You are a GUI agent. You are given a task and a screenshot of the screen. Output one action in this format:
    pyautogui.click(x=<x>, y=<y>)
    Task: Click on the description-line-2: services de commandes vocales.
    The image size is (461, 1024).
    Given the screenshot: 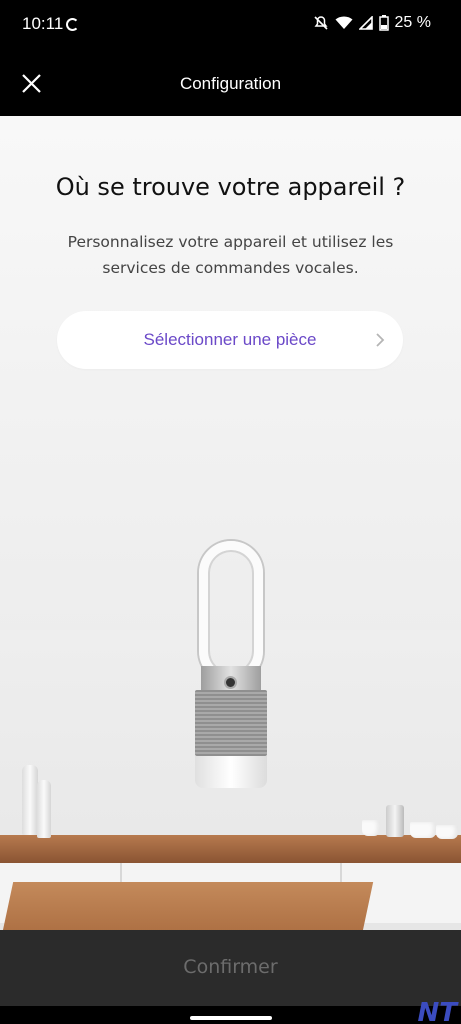 What is the action you would take?
    pyautogui.click(x=230, y=268)
    